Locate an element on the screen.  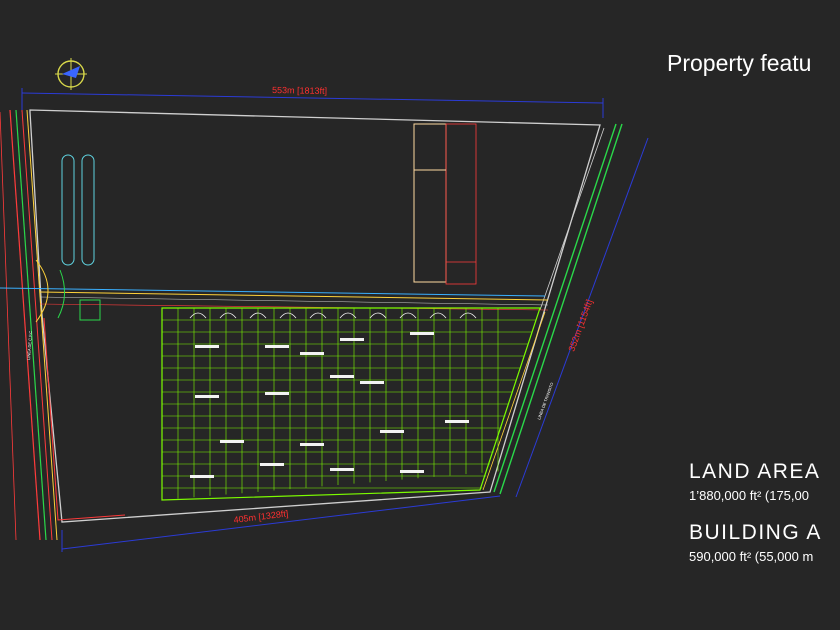
building-area-value: 590,000 ft² (55,000 m is located at coordinates (751, 556).